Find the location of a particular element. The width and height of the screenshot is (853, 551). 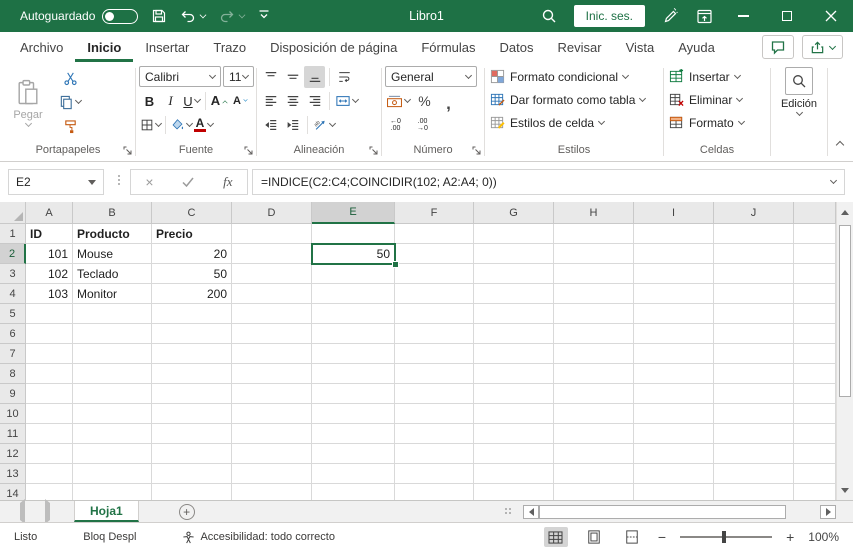

cell-H2 is located at coordinates (594, 254).